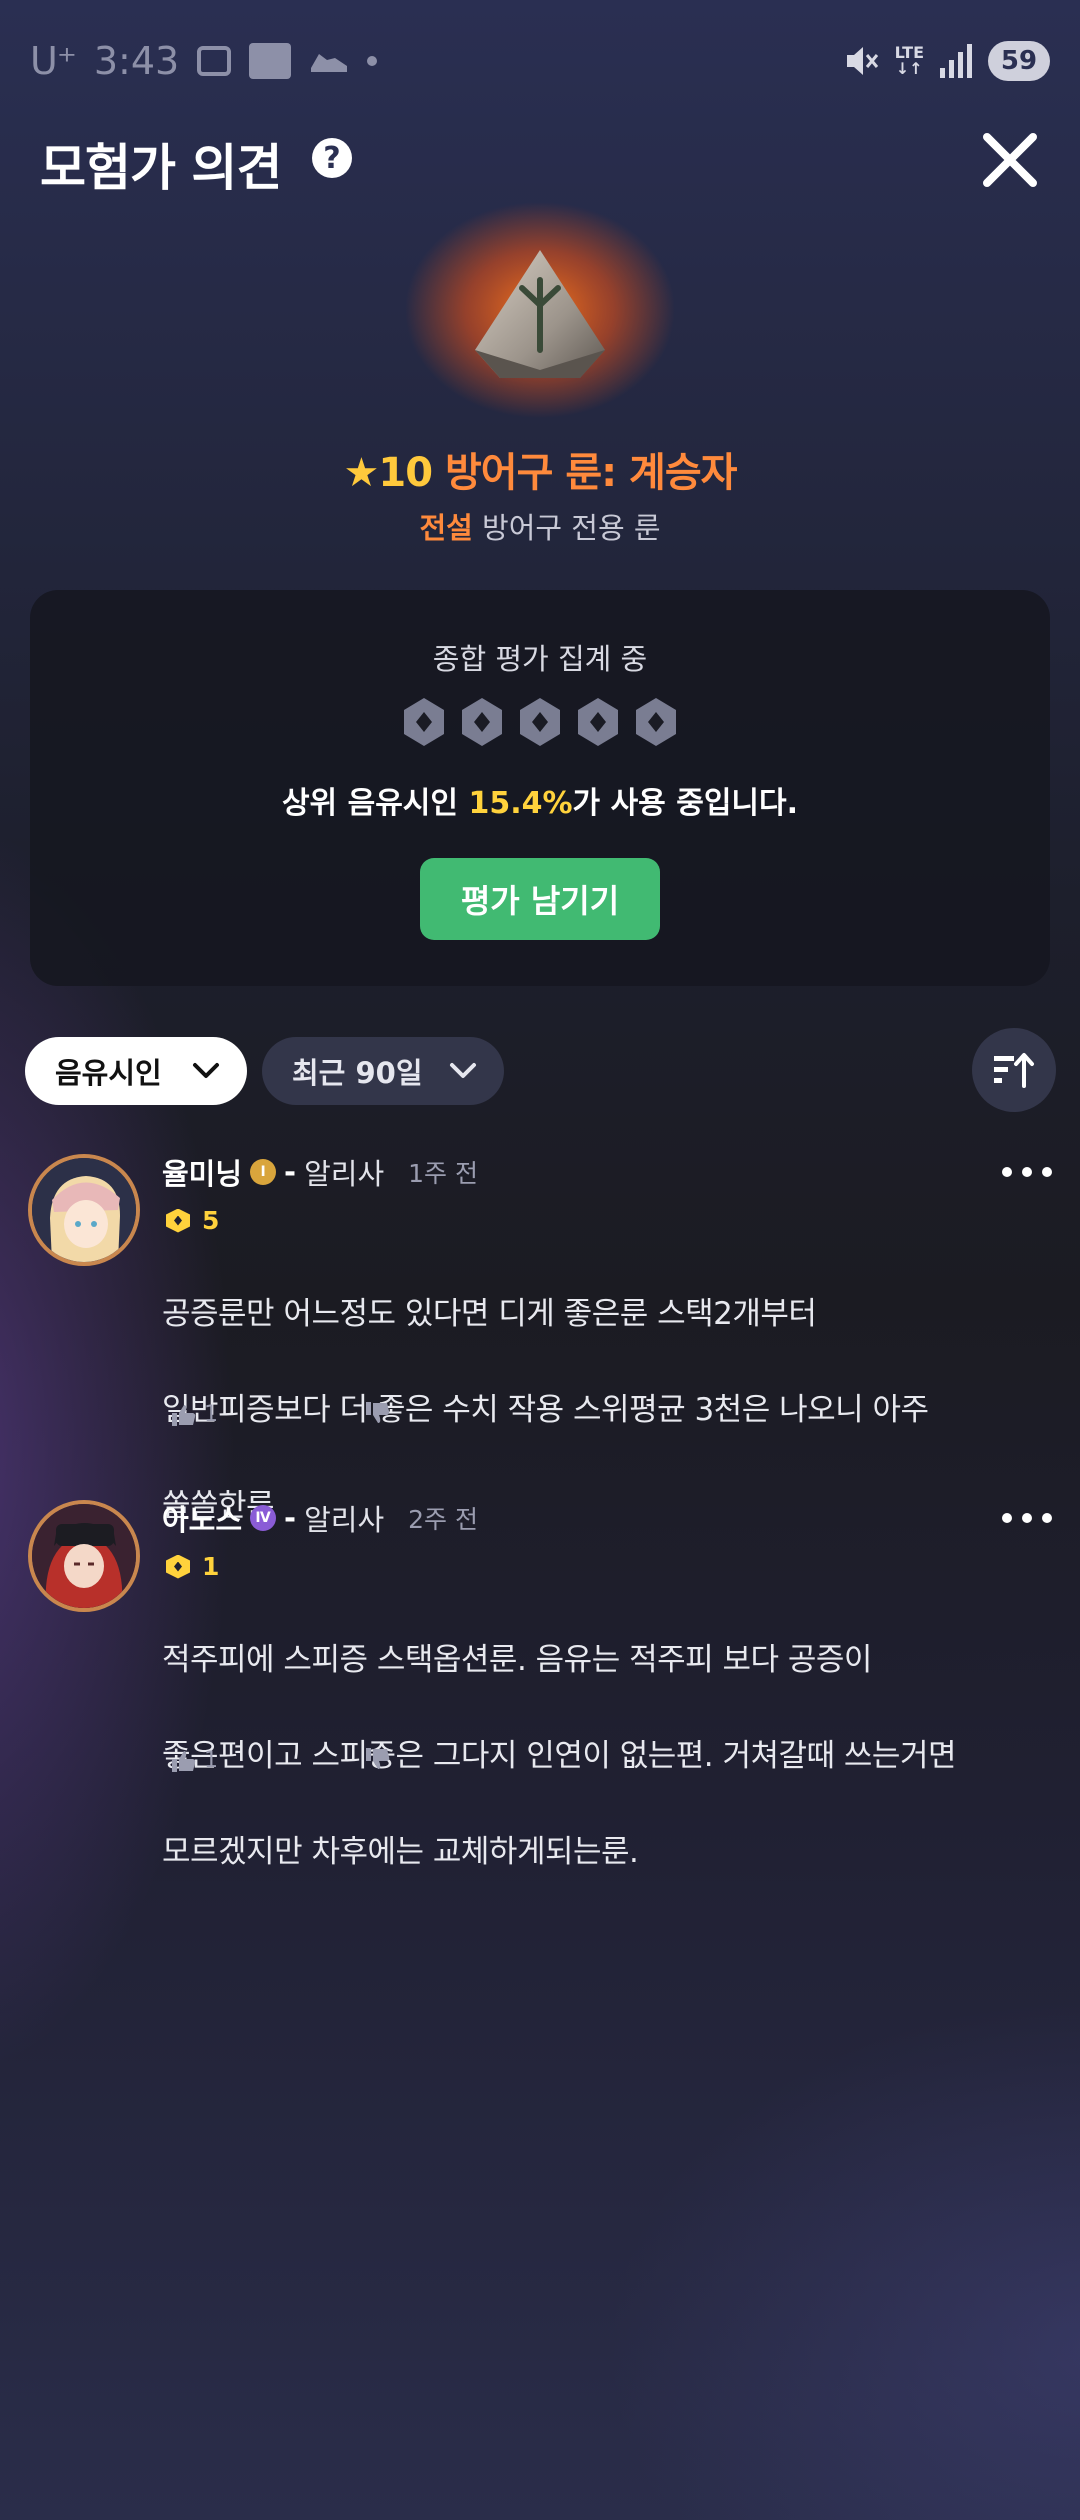 This screenshot has width=1080, height=2520. I want to click on close-icon, so click(1010, 160).